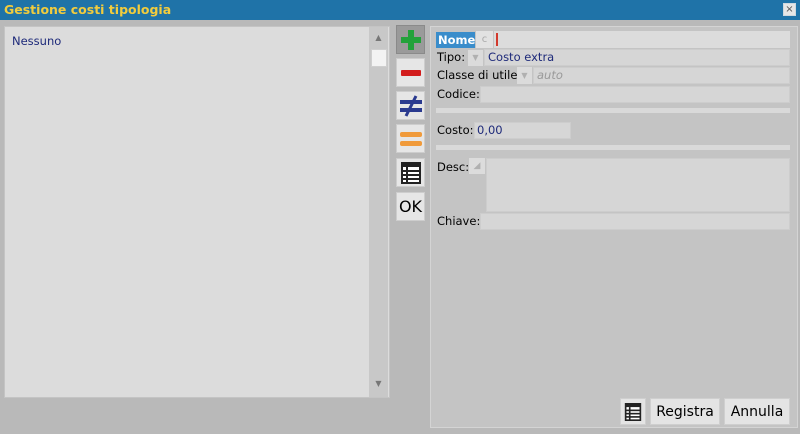  Describe the element at coordinates (789, 9) in the screenshot. I see `close-button: ×` at that location.